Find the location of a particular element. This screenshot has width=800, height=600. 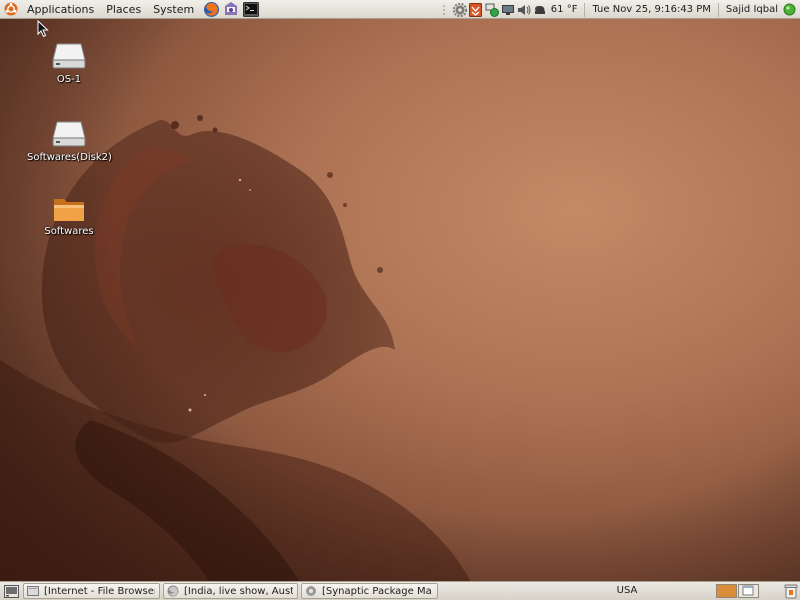

desktop-icon-softwares-disk2: Softwares(Disk2) is located at coordinates (69, 140).